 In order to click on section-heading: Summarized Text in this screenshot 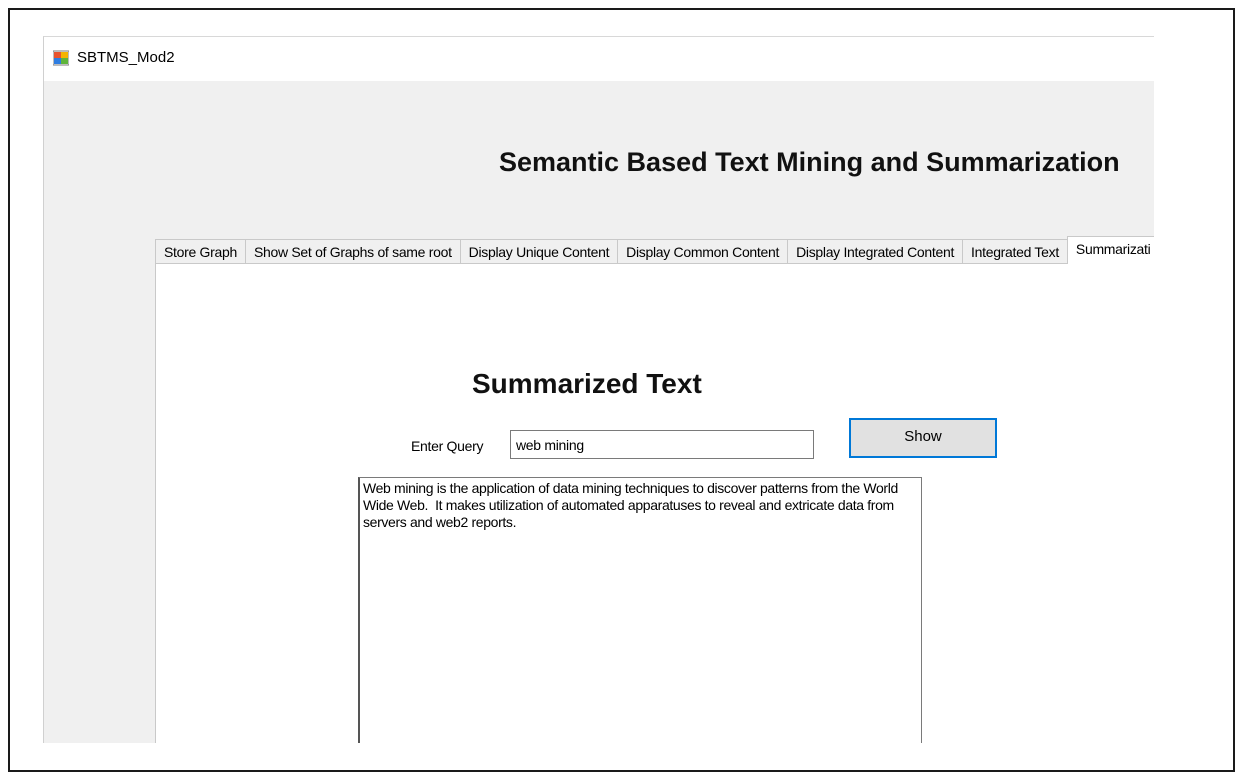, I will do `click(587, 383)`.